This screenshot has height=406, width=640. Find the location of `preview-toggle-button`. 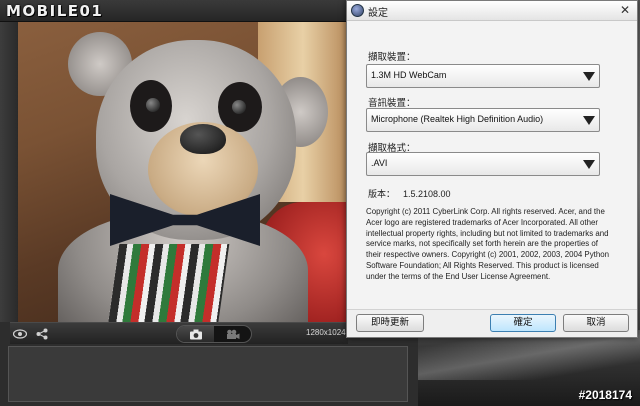

preview-toggle-button is located at coordinates (20, 334).